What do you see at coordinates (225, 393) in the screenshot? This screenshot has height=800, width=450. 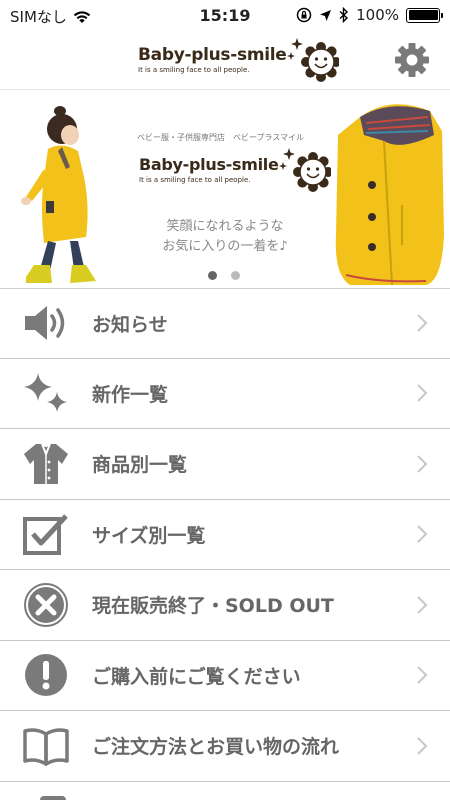 I see `menu-item-new-arrivals: 新作一覧` at bounding box center [225, 393].